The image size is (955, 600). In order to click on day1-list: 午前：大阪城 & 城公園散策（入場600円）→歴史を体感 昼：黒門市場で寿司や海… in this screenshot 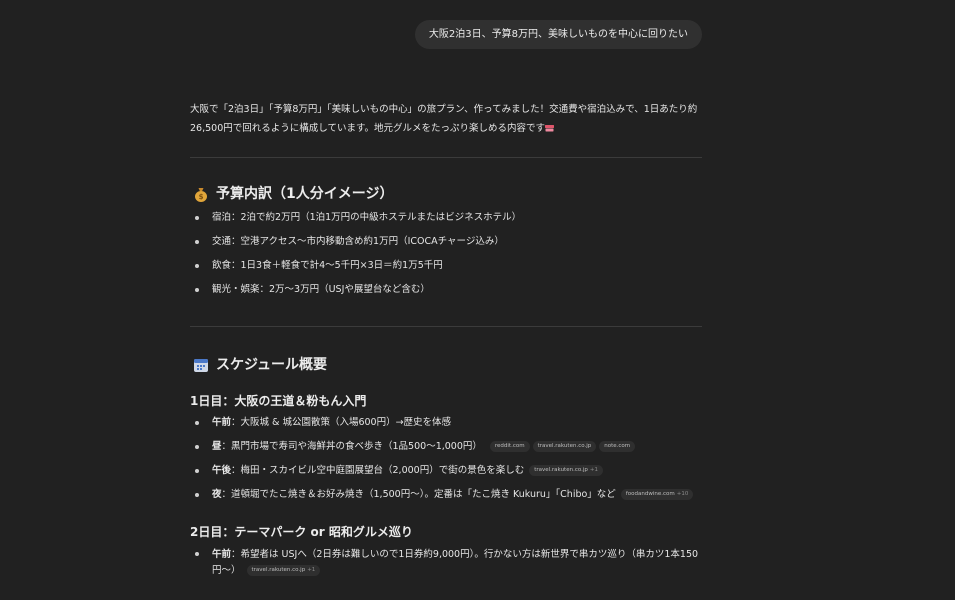, I will do `click(446, 459)`.